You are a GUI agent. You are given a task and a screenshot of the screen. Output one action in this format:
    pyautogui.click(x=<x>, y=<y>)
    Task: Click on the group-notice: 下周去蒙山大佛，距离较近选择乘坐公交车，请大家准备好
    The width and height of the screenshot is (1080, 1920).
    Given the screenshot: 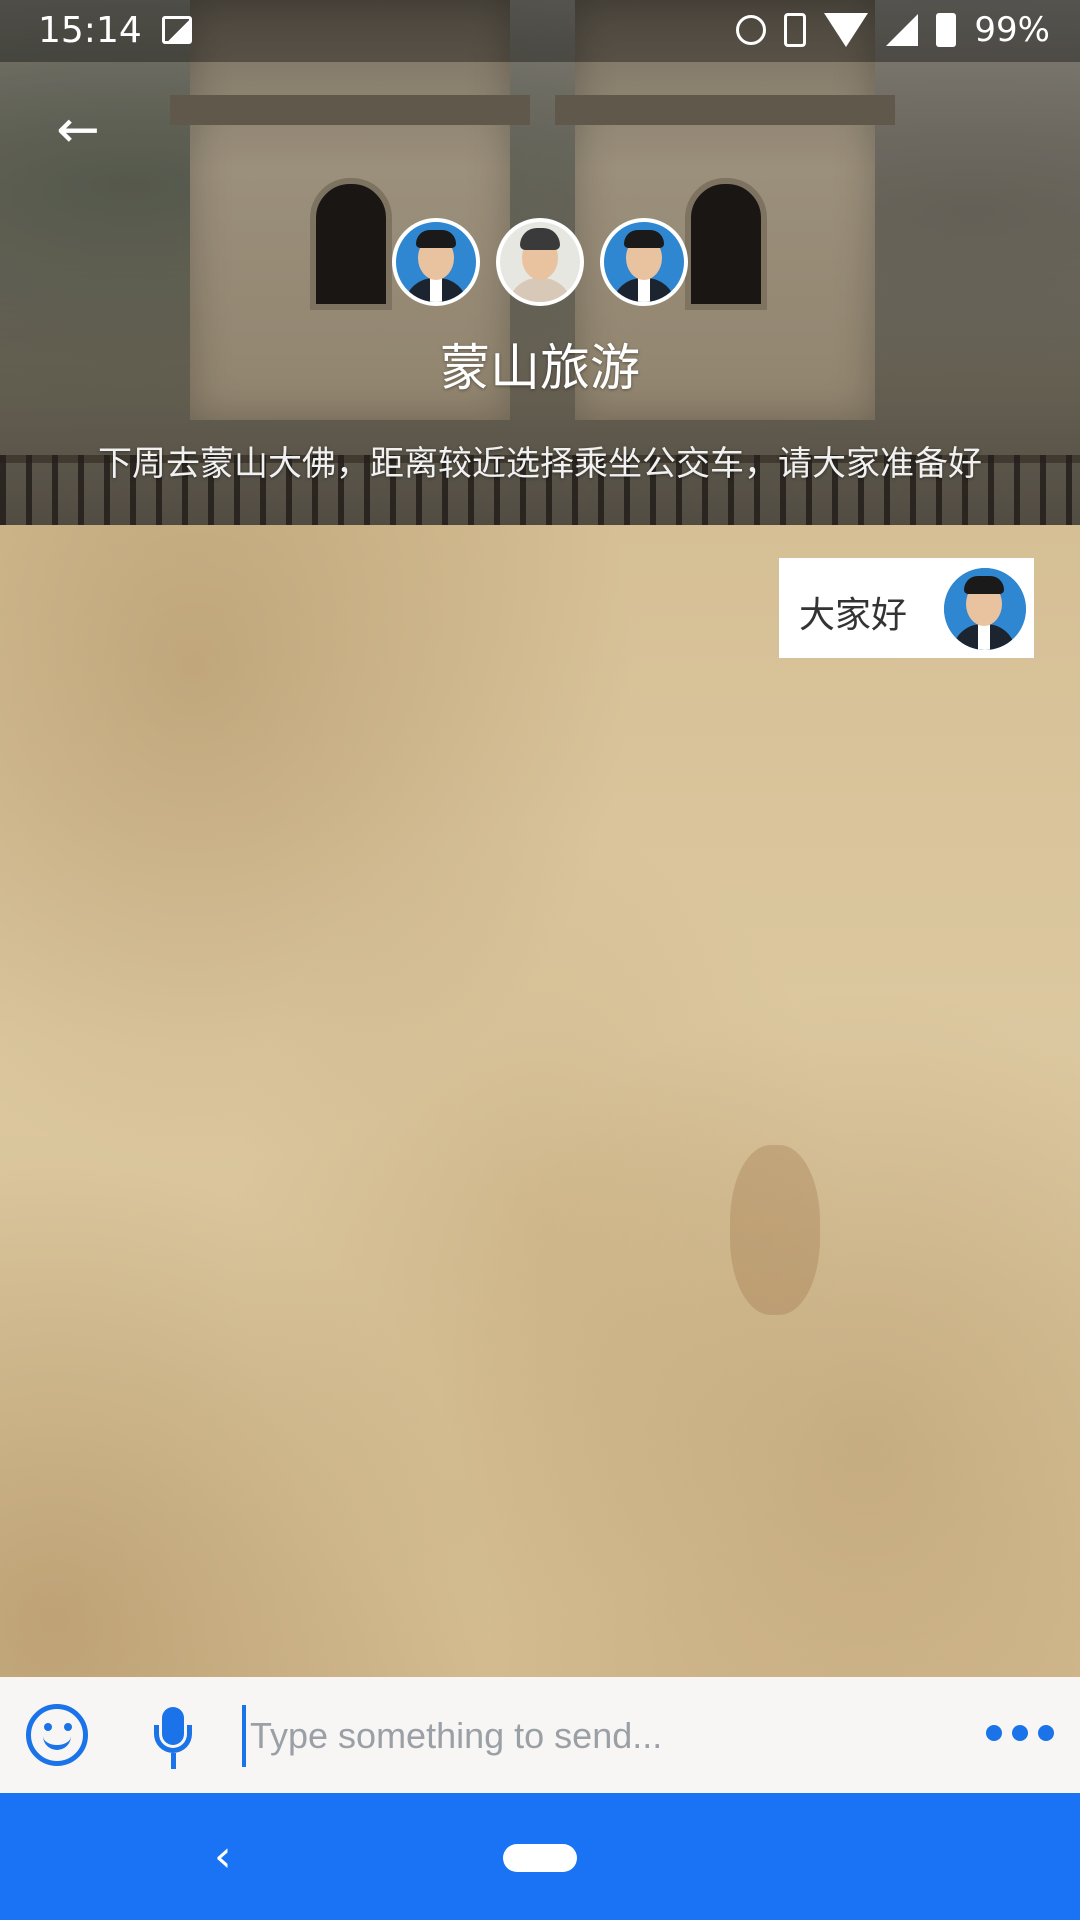 What is the action you would take?
    pyautogui.click(x=540, y=464)
    